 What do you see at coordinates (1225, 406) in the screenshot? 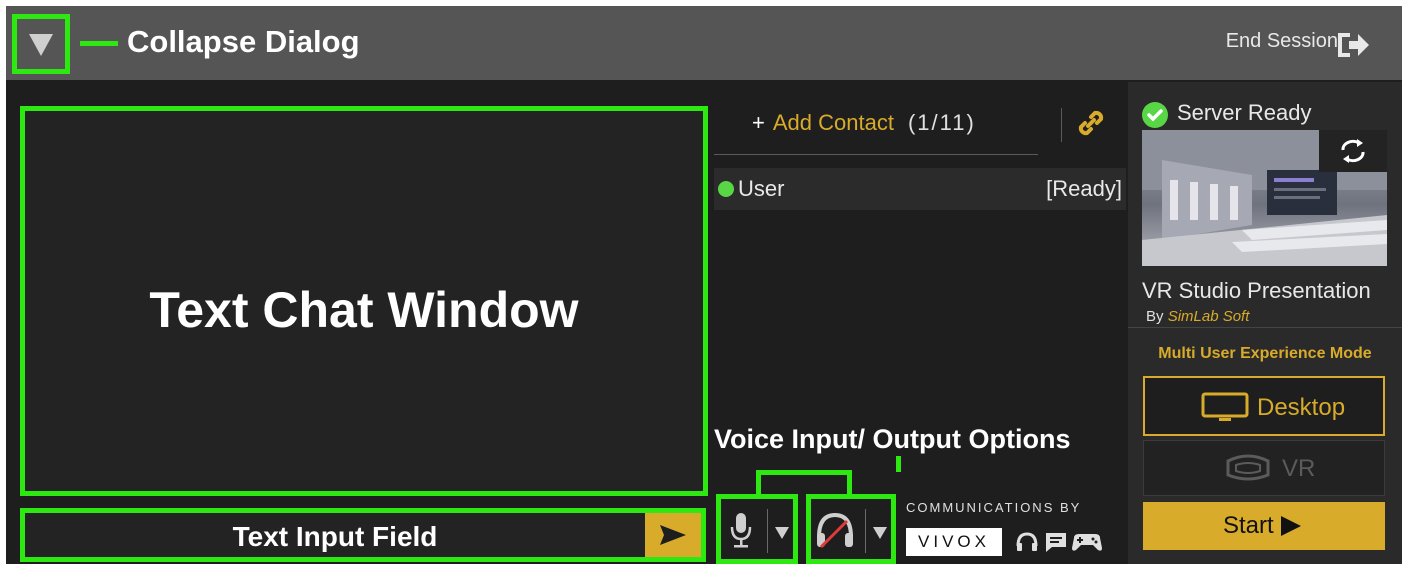
I see `monitor-icon` at bounding box center [1225, 406].